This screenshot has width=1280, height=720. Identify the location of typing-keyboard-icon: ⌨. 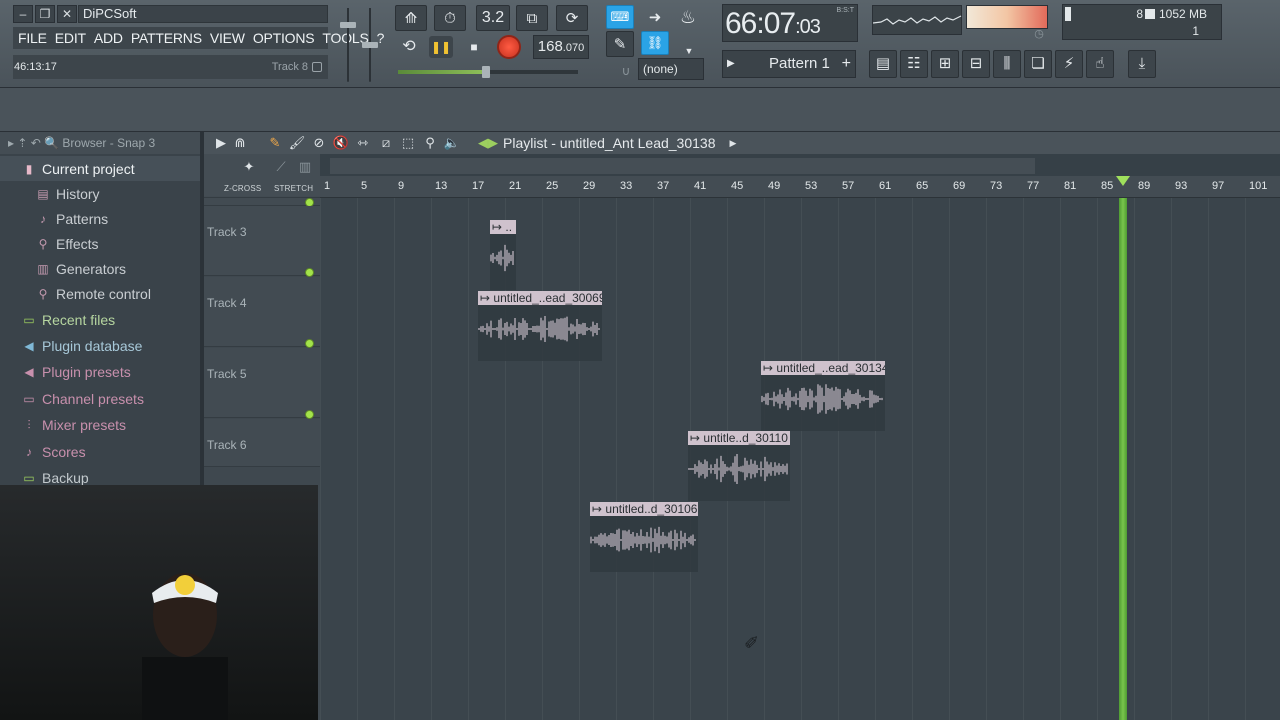
(620, 17).